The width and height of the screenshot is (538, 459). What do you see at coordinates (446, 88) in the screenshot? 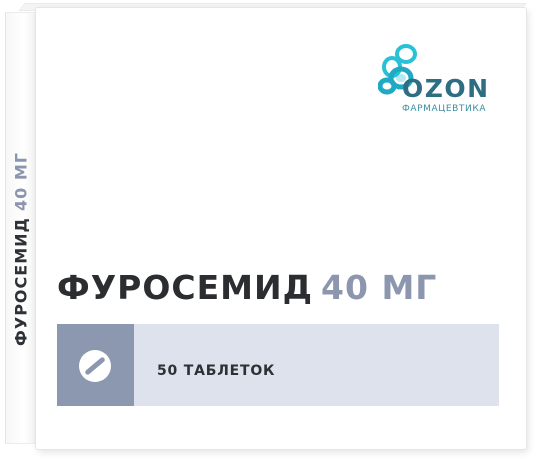
I see `brand-name: OZON` at bounding box center [446, 88].